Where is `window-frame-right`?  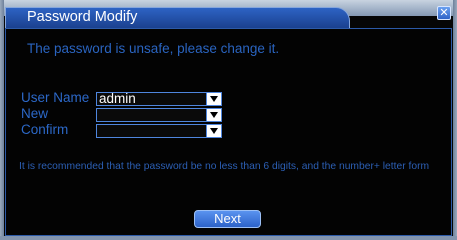 window-frame-right is located at coordinates (455, 120).